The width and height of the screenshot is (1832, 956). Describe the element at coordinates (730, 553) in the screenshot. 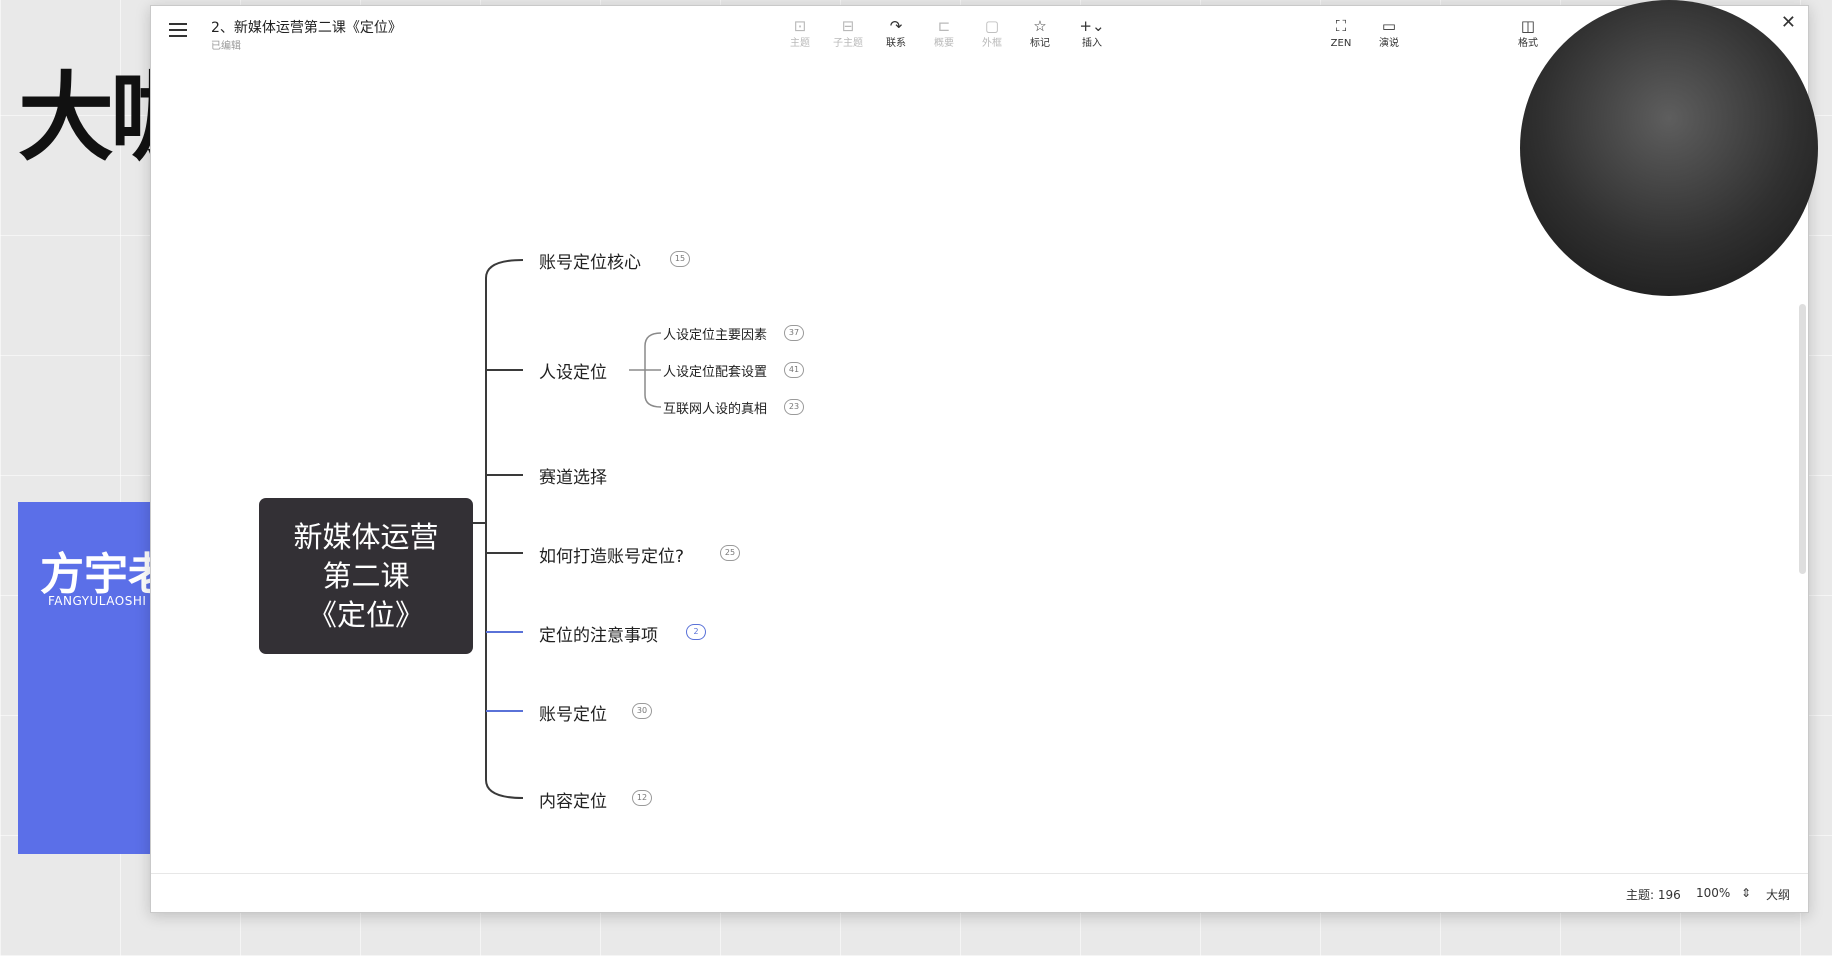

I see `collapsed-count-badge: 25` at that location.